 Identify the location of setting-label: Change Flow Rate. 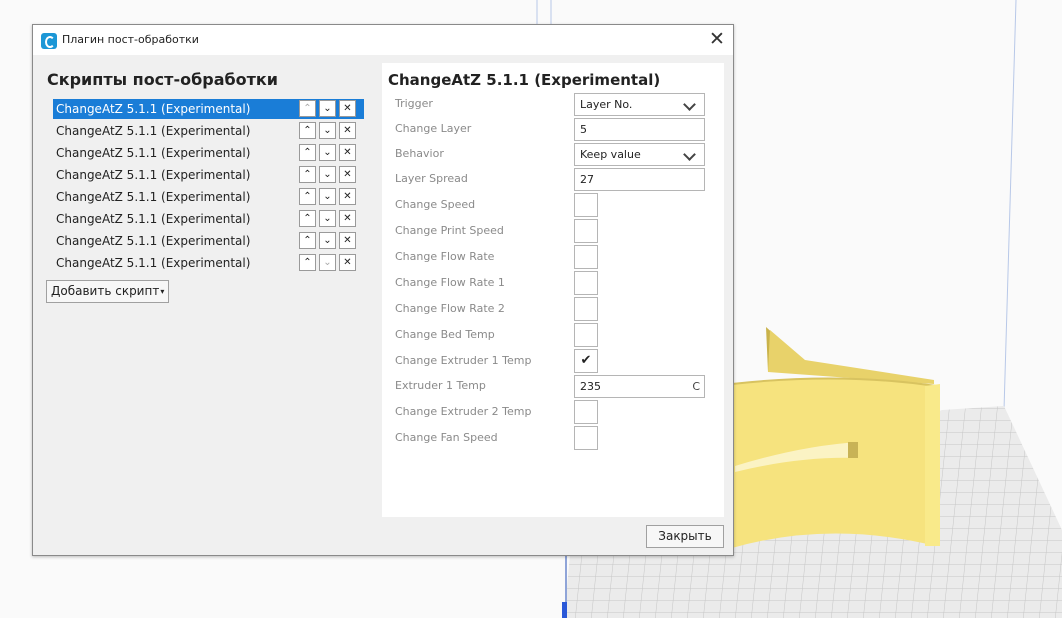
(445, 256).